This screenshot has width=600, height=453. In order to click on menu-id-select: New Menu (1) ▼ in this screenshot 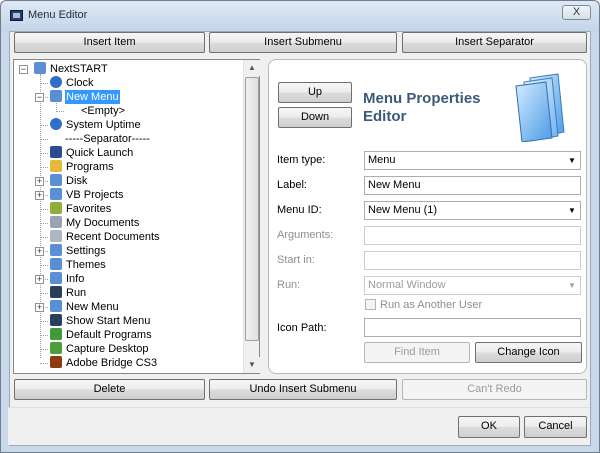, I will do `click(472, 210)`.